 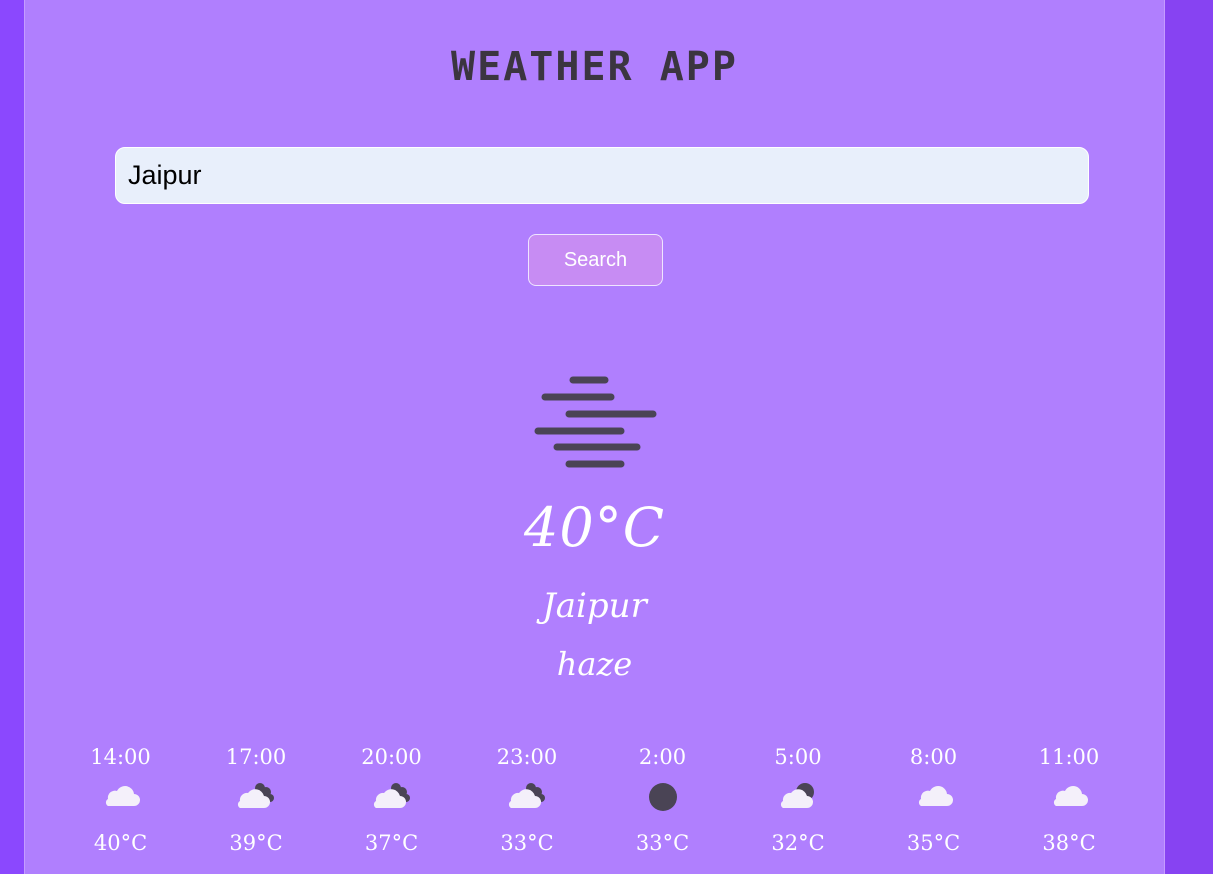 I want to click on forecast-item: 17:00 39°C, so click(x=256, y=800).